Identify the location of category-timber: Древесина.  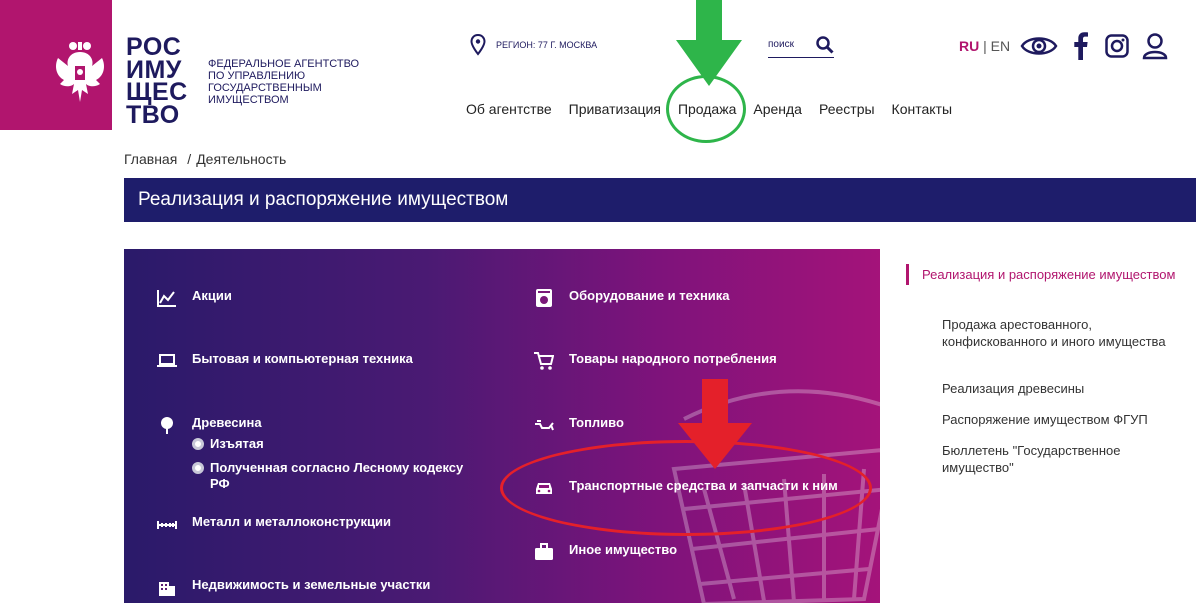
(209, 425).